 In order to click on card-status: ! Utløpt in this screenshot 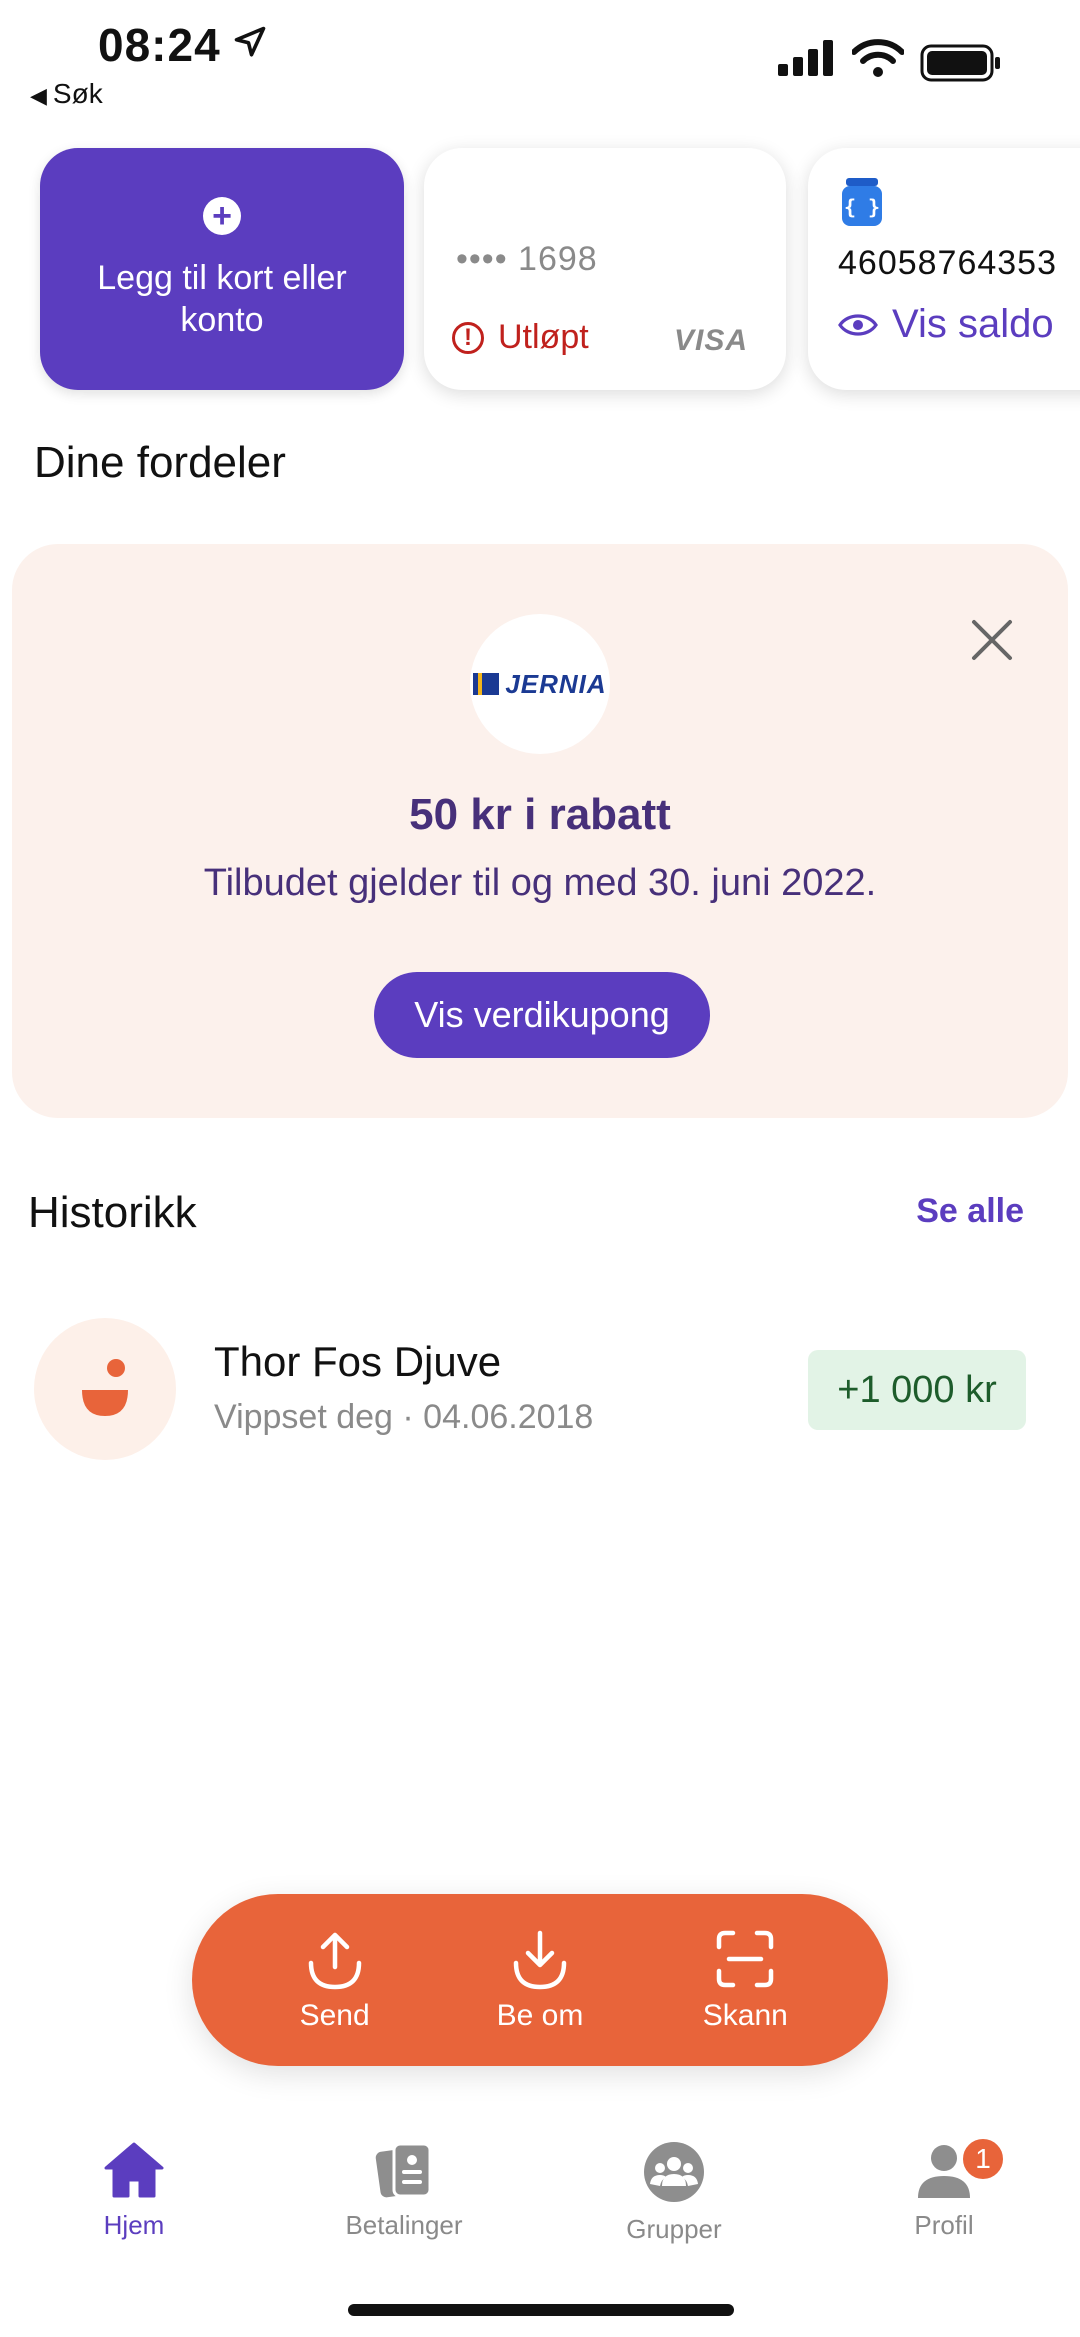, I will do `click(520, 337)`.